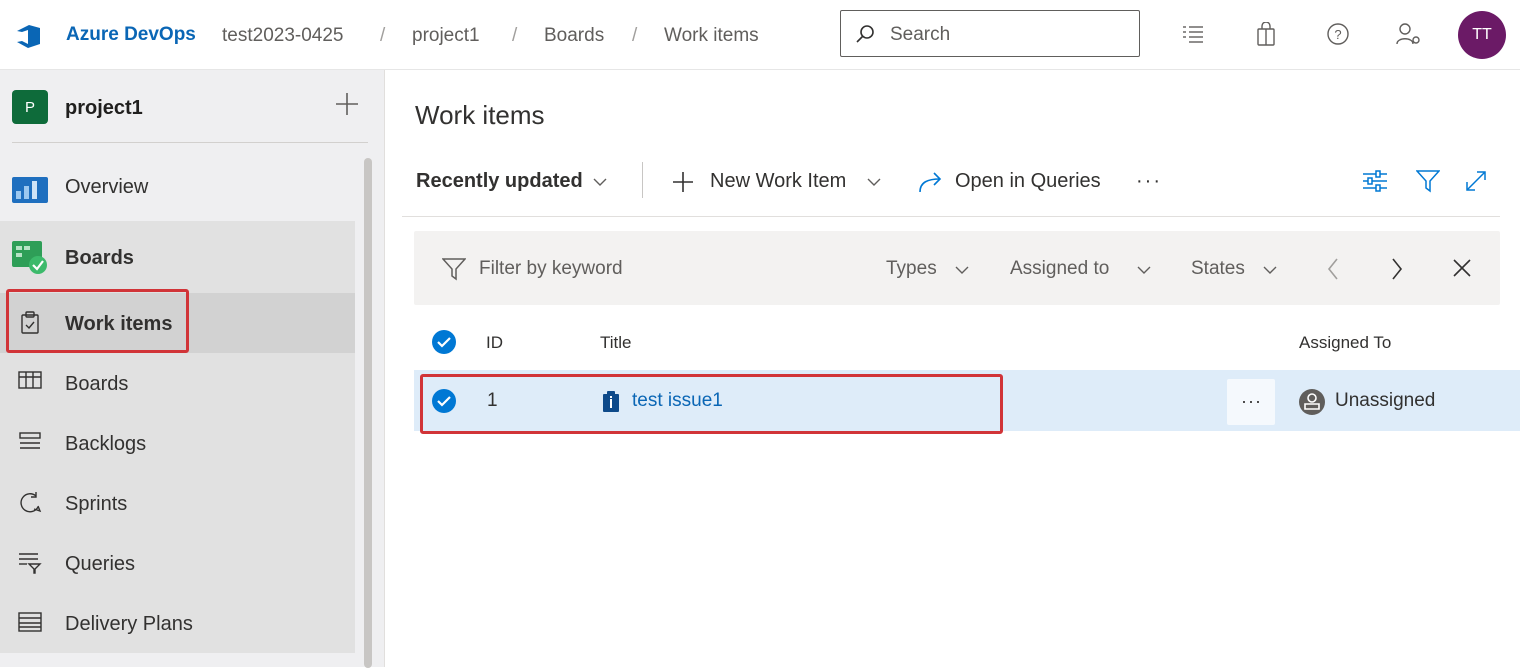  Describe the element at coordinates (574, 36) in the screenshot. I see `breadcrumb-boards: Boards` at that location.